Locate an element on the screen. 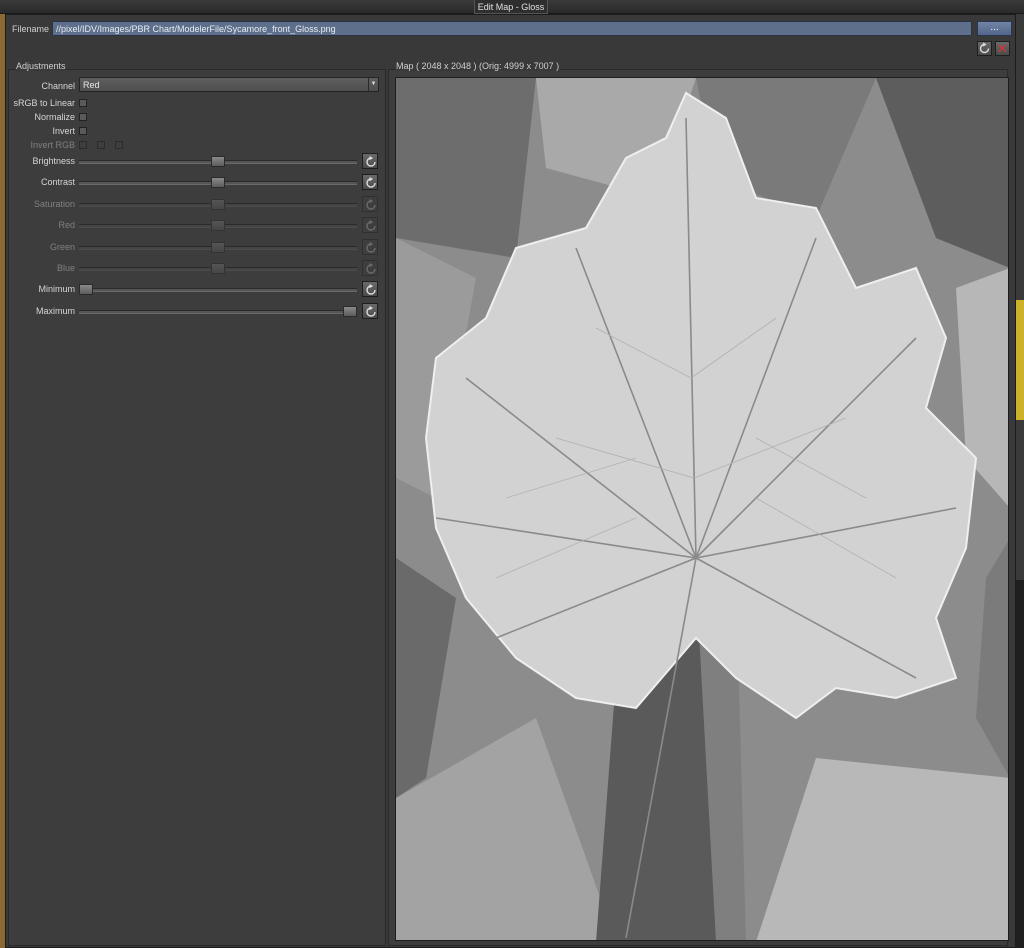 This screenshot has width=1024, height=948. reload-button is located at coordinates (984, 48).